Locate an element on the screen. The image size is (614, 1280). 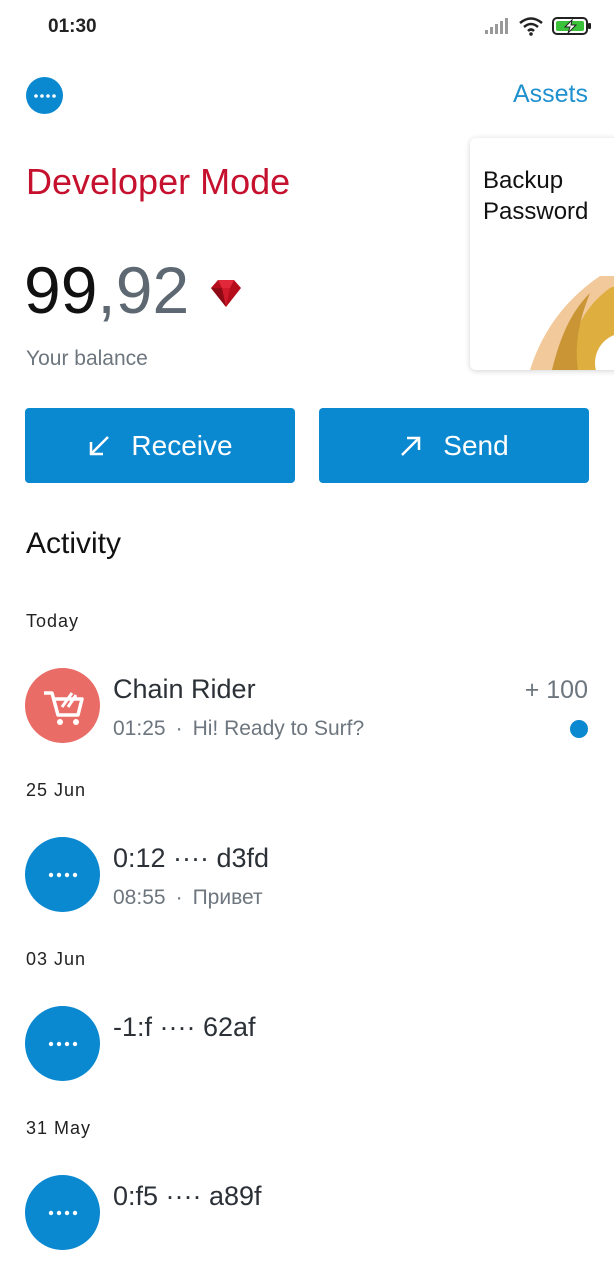
developer-mode-label: Developer Mode is located at coordinates (158, 181).